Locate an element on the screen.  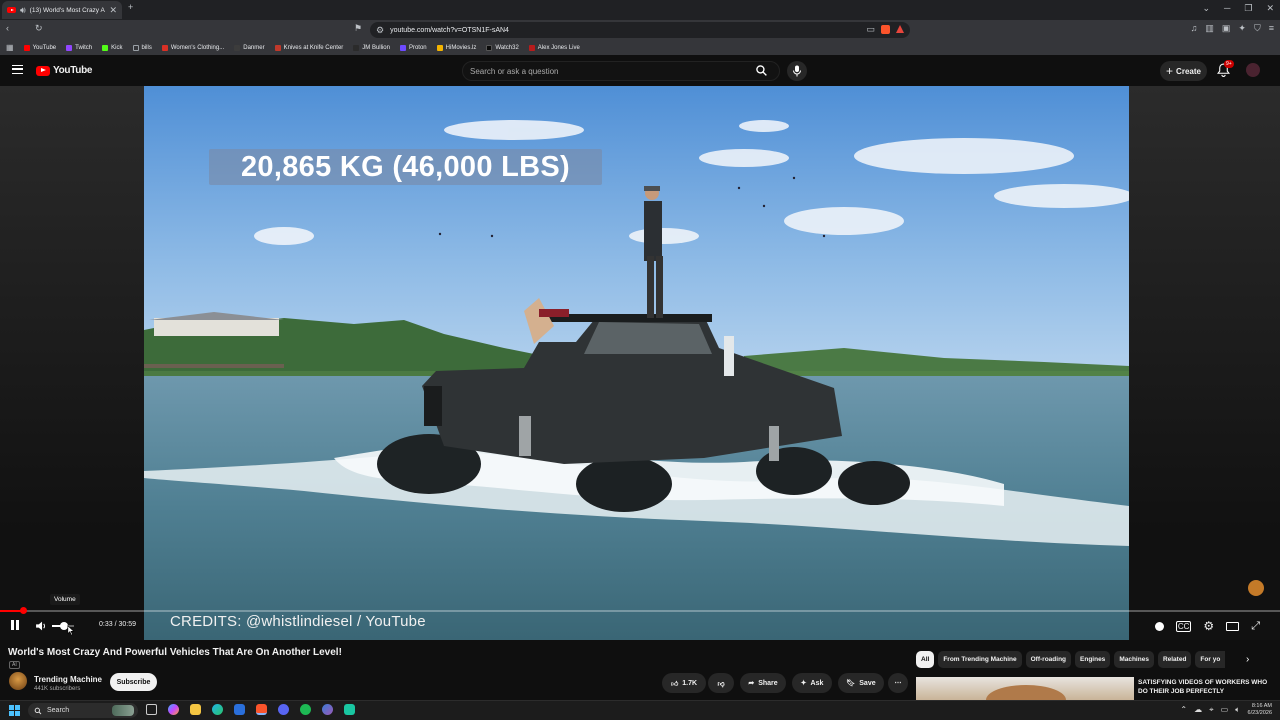
channel-avatar is located at coordinates (18, 681).